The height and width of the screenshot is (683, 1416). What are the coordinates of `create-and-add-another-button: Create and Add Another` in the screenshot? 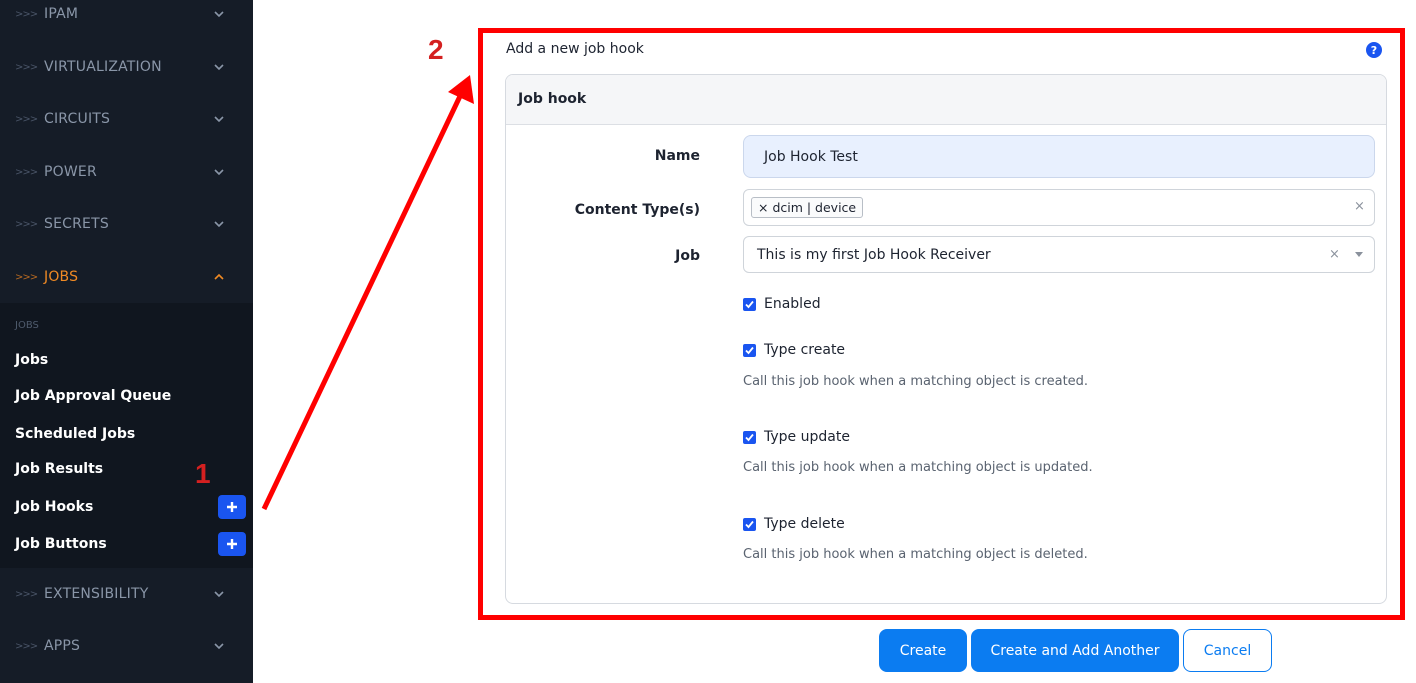 It's located at (1075, 650).